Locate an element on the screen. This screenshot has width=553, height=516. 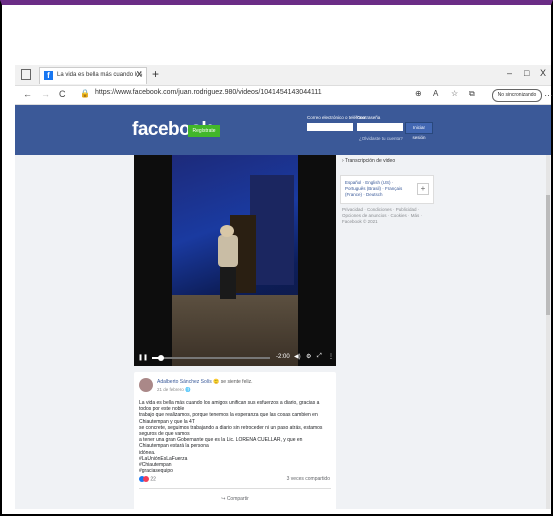
video-controls: ❚❚ -2:00 ◀) ⚙ ⤢ ⋮ is located at coordinates (235, 358).